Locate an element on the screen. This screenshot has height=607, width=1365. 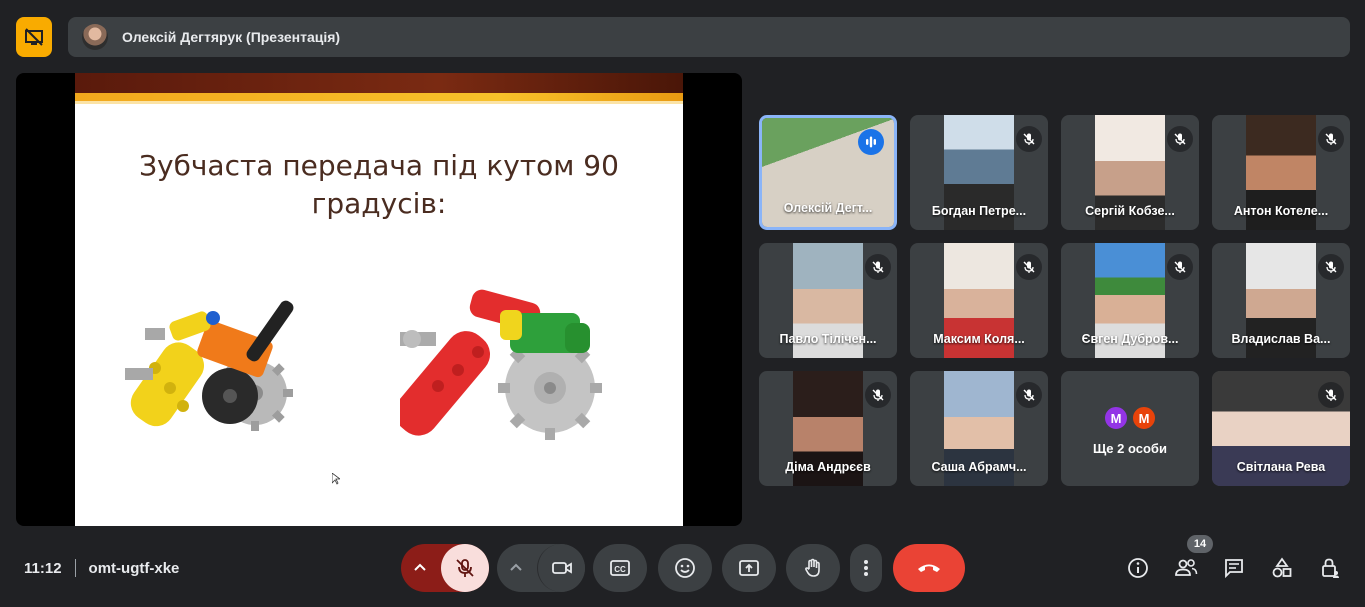
mute-button is located at coordinates (465, 568).